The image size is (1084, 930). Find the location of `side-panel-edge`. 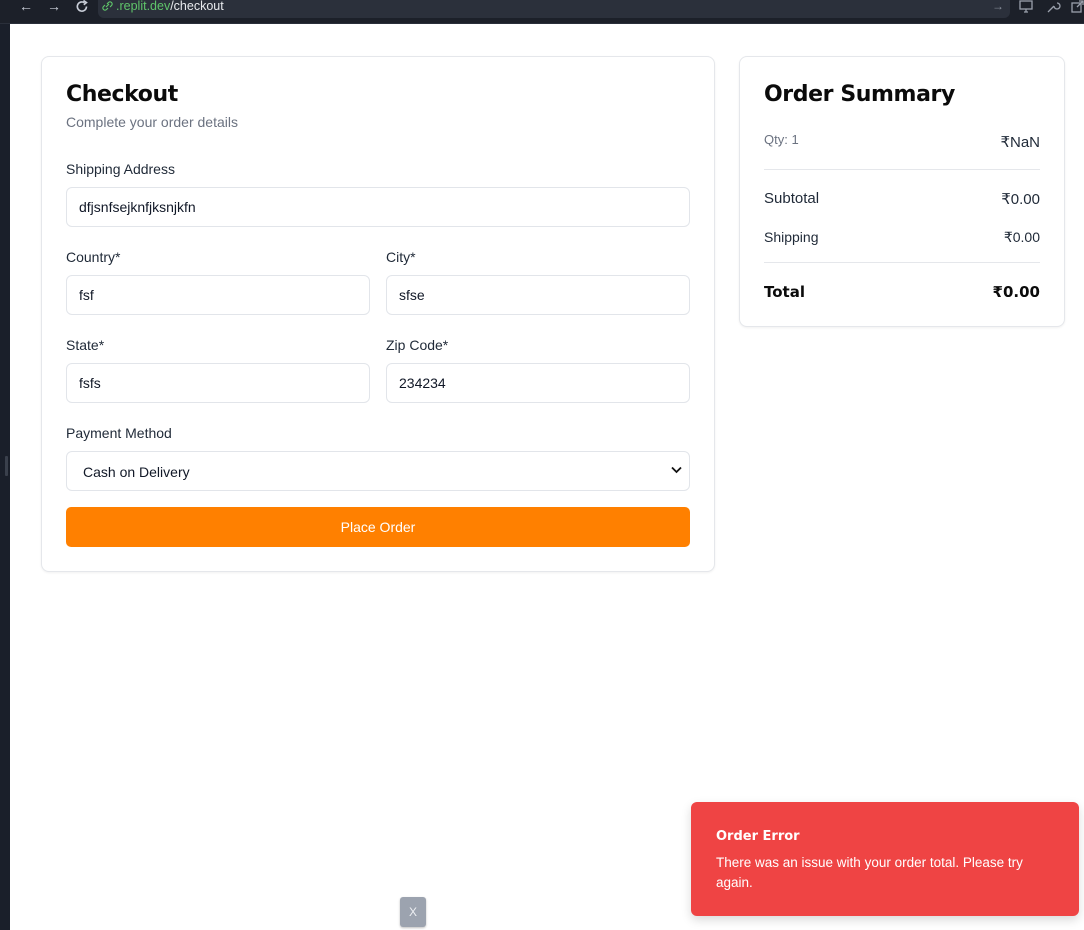

side-panel-edge is located at coordinates (5, 477).